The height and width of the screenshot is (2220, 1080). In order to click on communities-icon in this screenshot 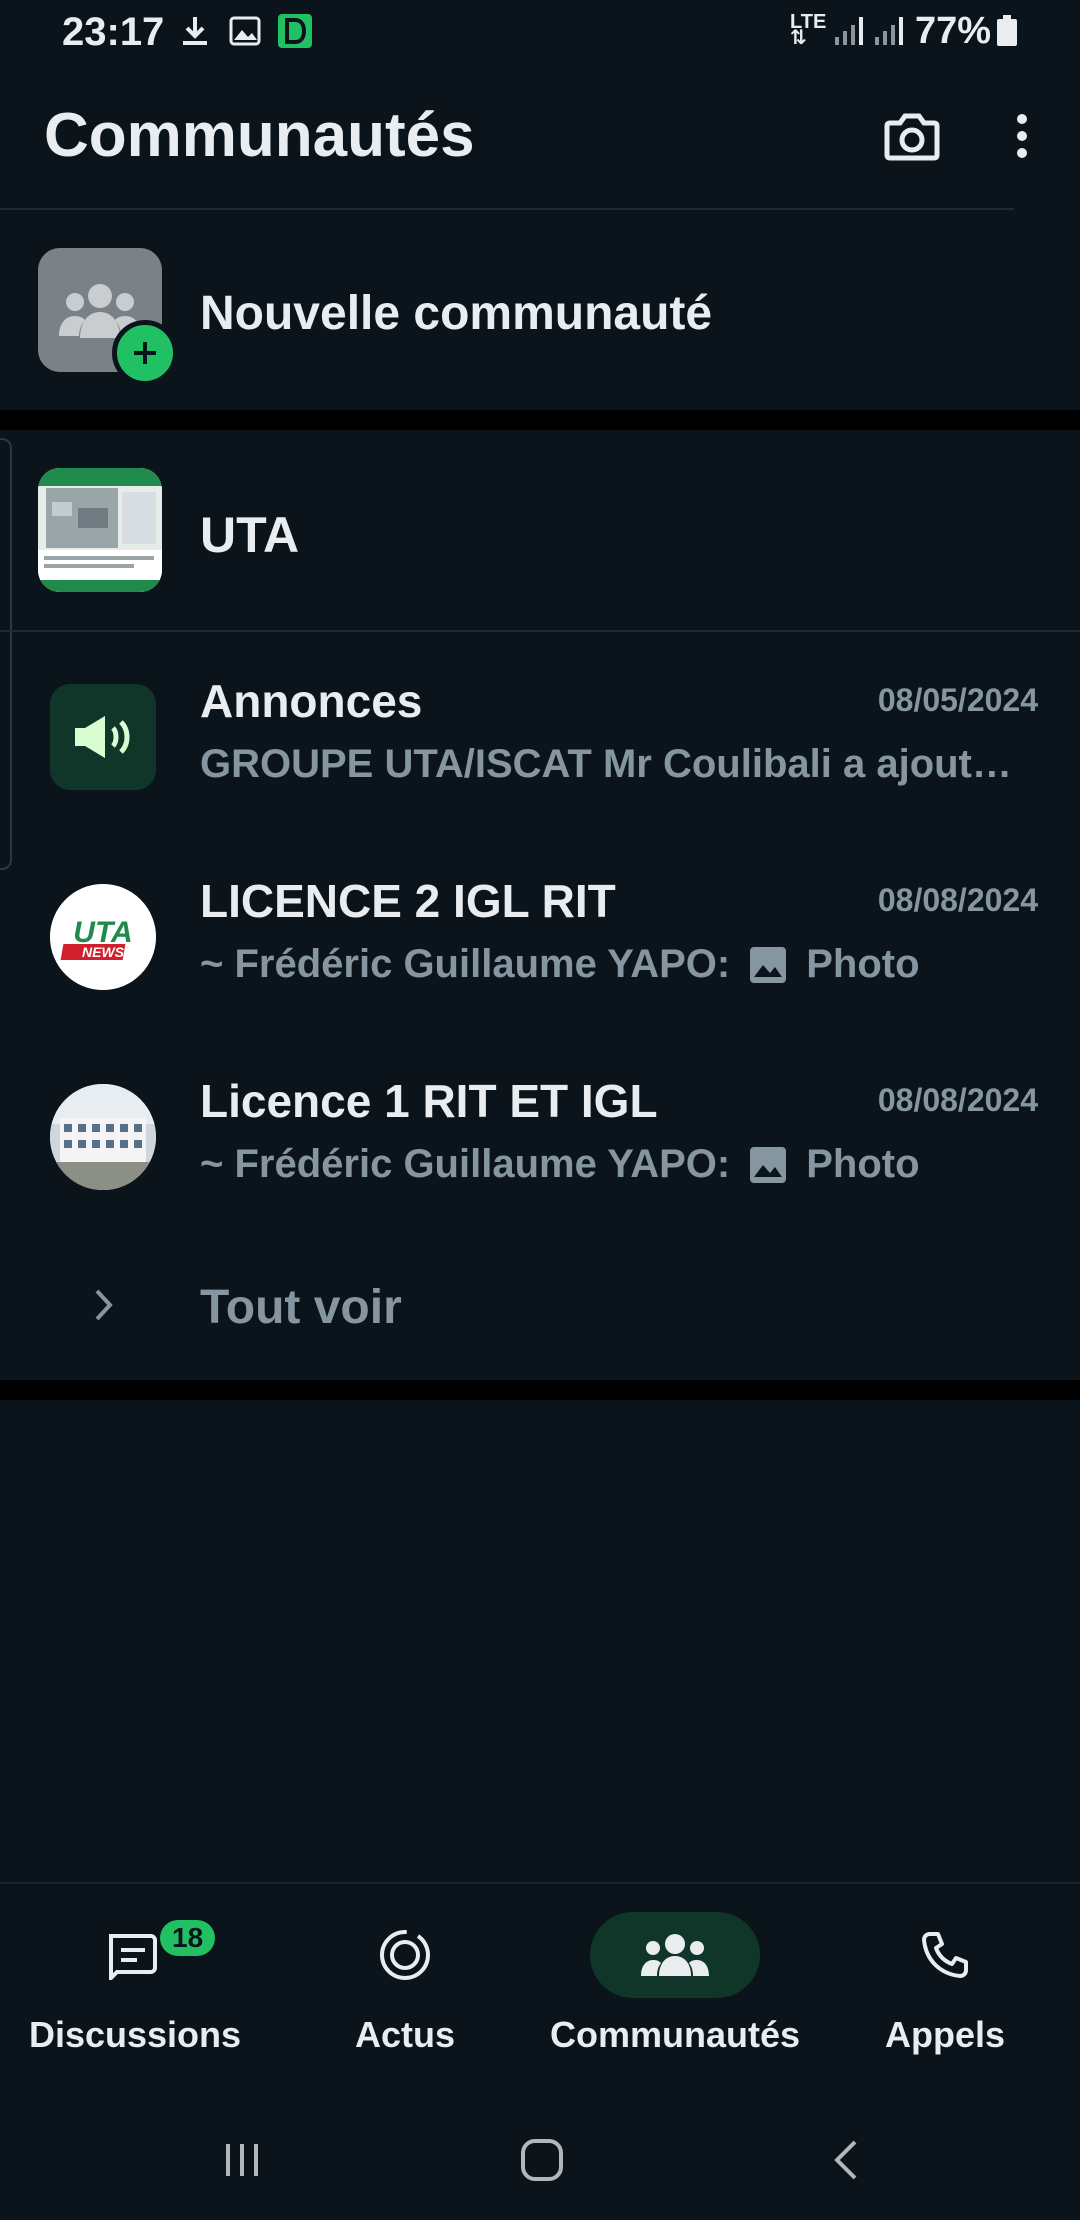, I will do `click(675, 1955)`.